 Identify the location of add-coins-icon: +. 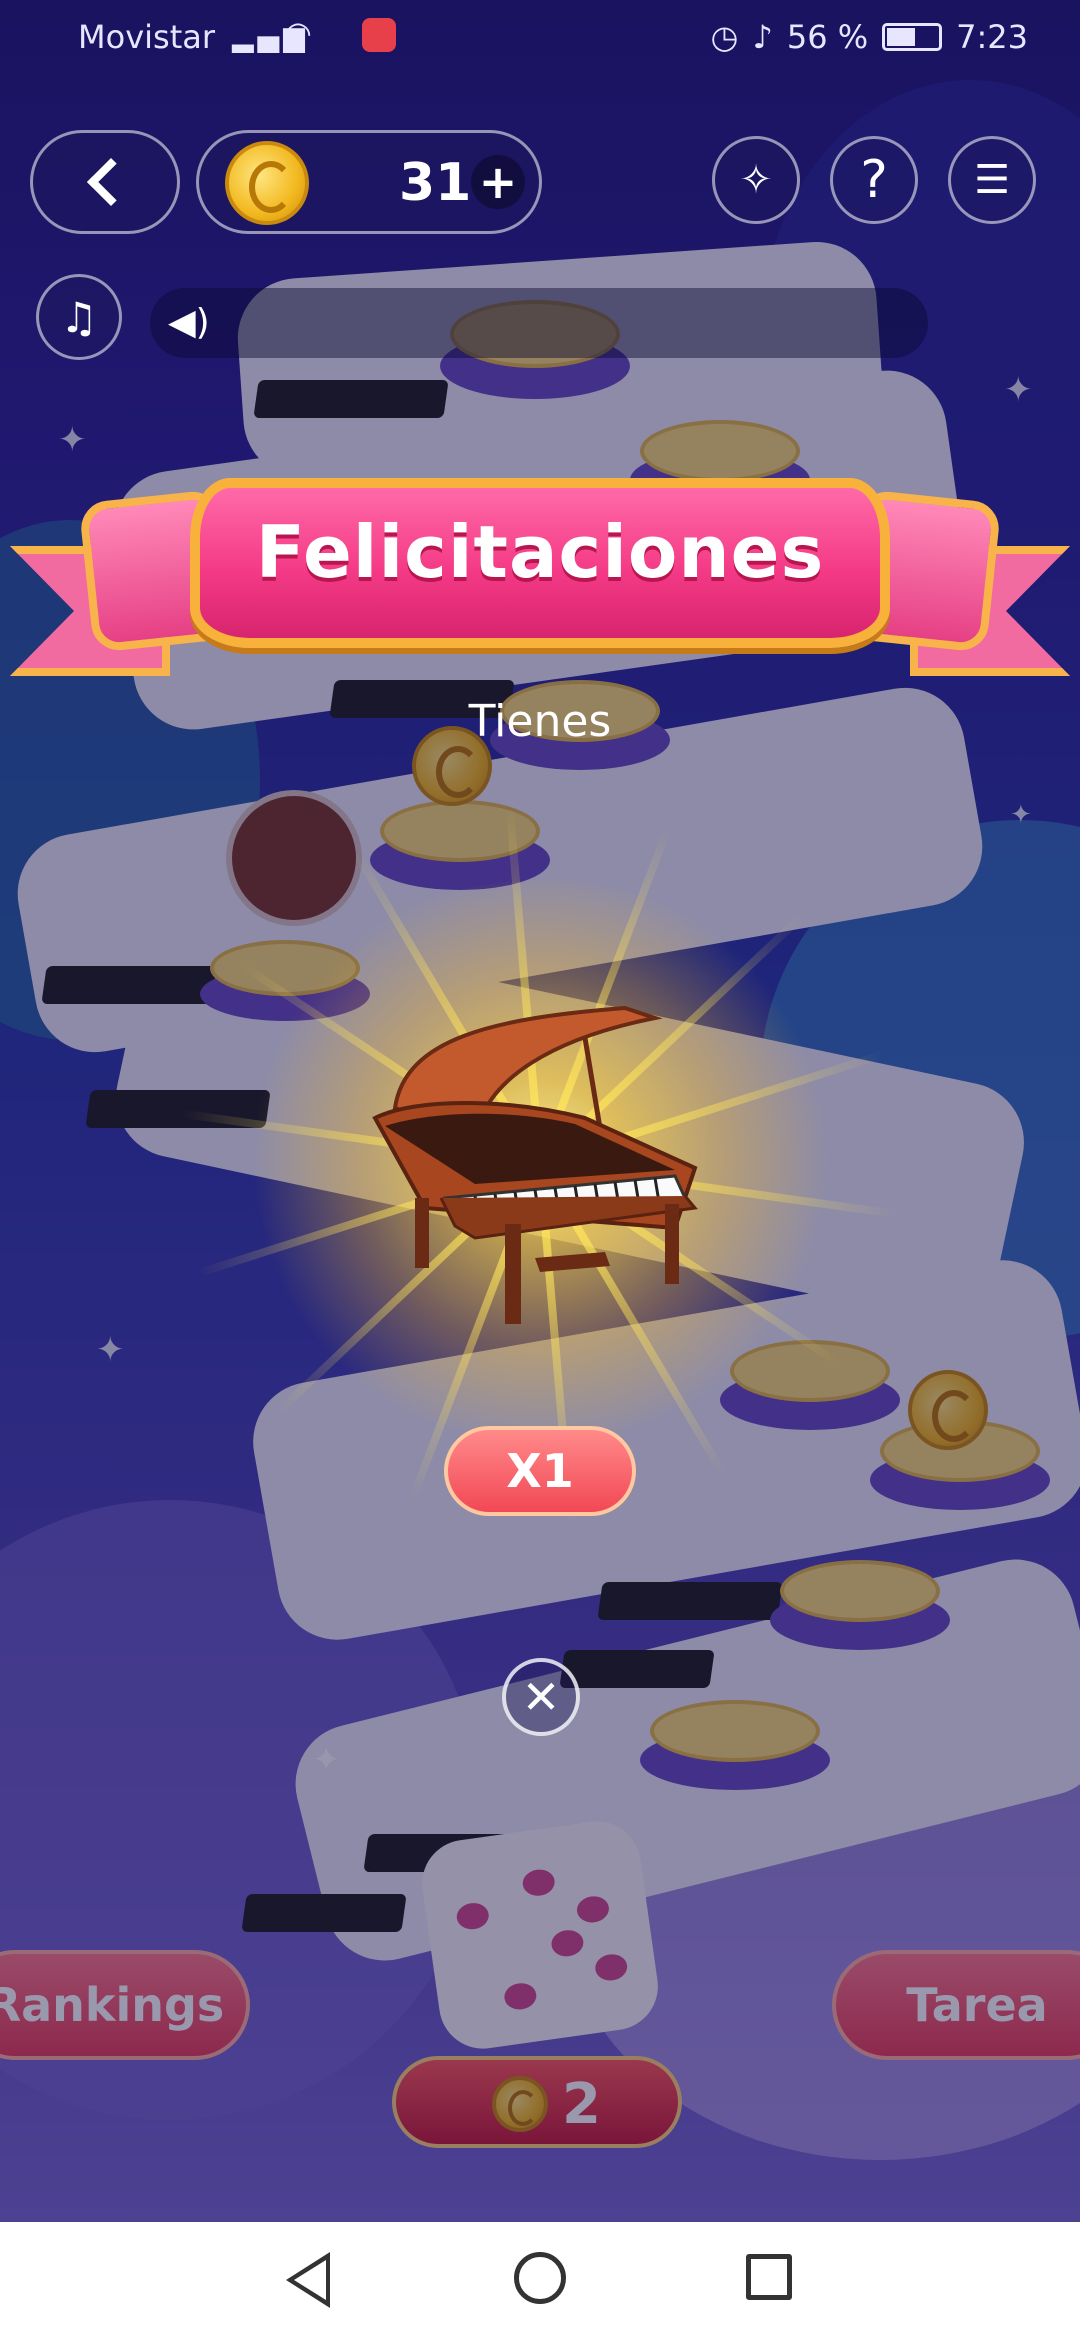
(498, 182).